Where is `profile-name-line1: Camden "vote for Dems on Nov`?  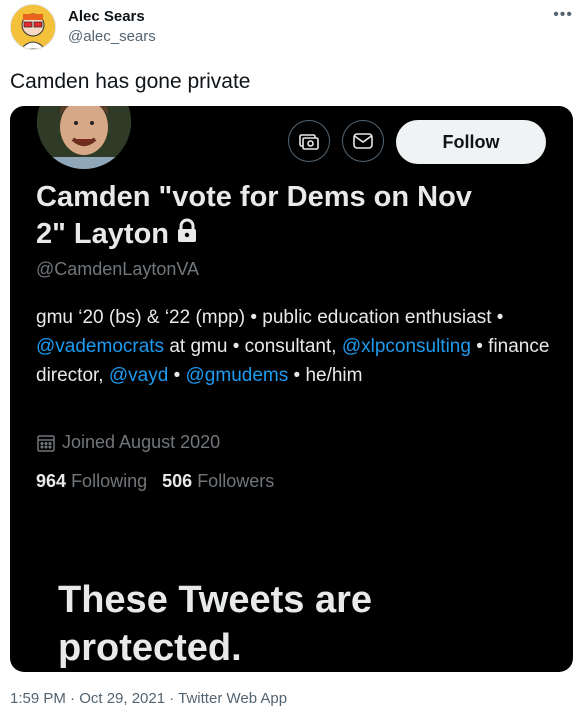
profile-name-line1: Camden "vote for Dems on Nov is located at coordinates (254, 197).